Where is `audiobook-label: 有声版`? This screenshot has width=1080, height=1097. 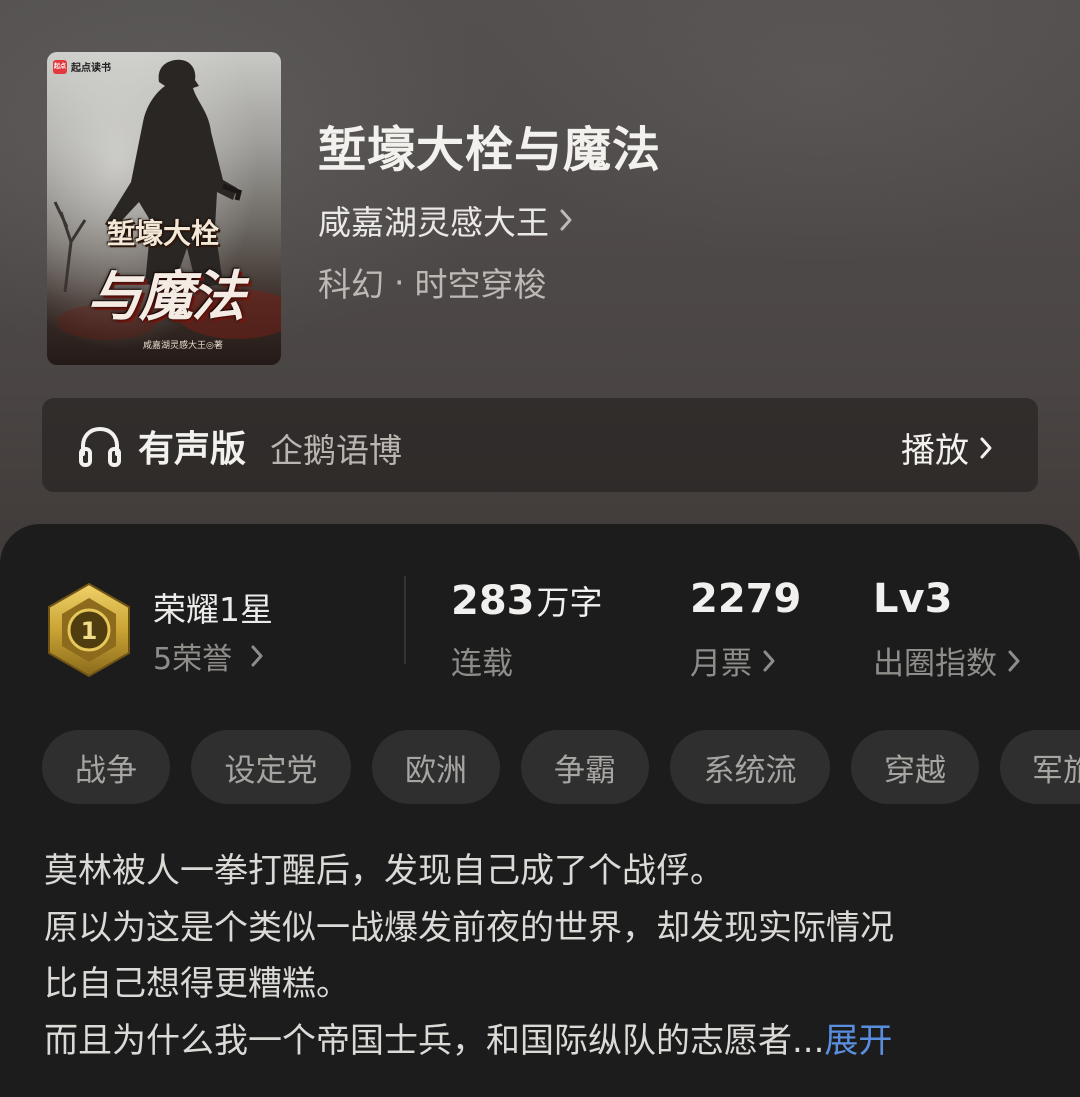 audiobook-label: 有声版 is located at coordinates (192, 449).